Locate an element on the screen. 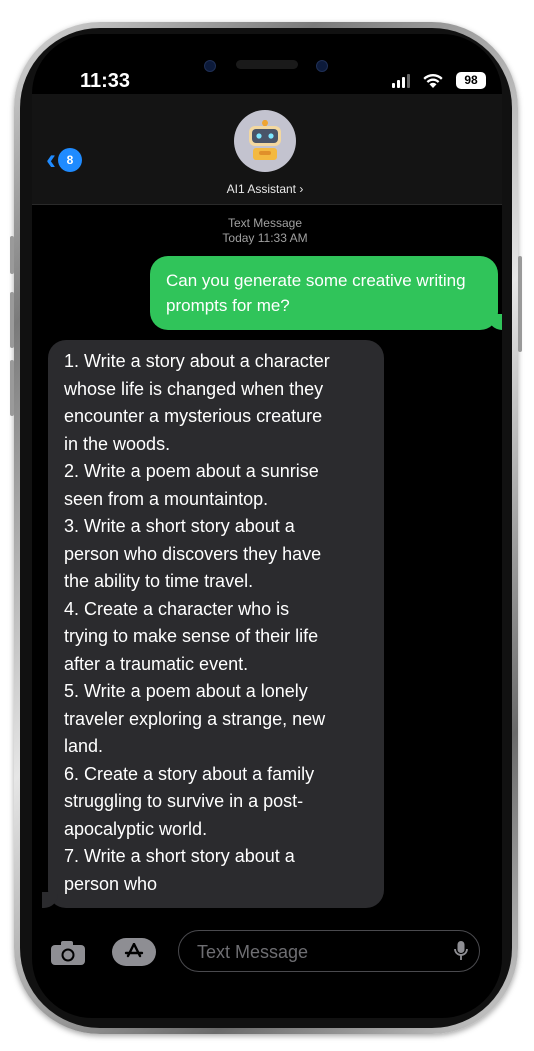  robot-avatar-icon is located at coordinates (265, 141).